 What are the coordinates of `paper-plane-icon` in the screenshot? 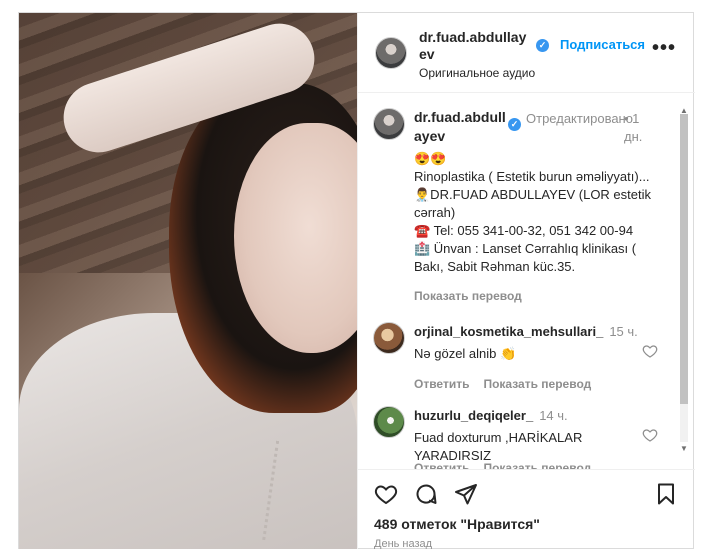 It's located at (466, 494).